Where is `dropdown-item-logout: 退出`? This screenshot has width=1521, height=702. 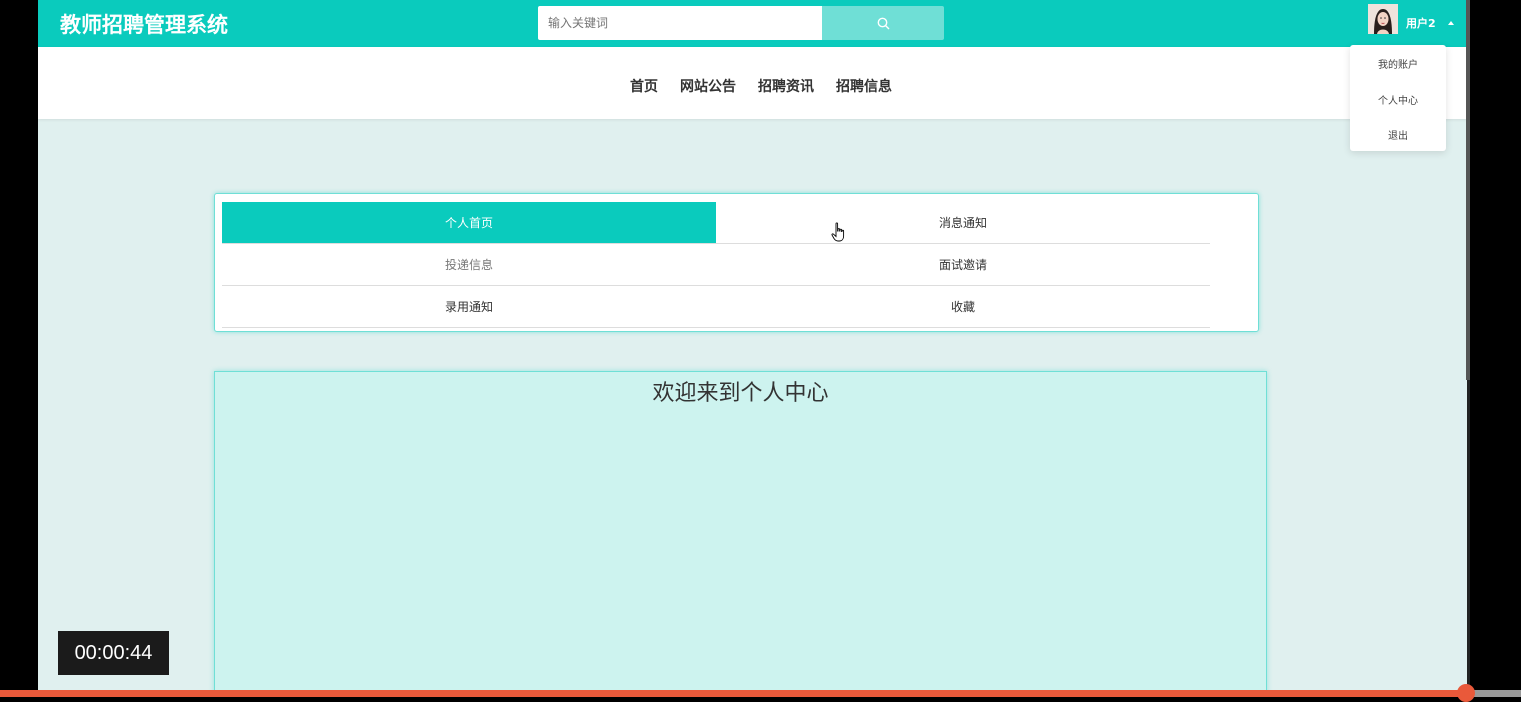 dropdown-item-logout: 退出 is located at coordinates (1398, 134).